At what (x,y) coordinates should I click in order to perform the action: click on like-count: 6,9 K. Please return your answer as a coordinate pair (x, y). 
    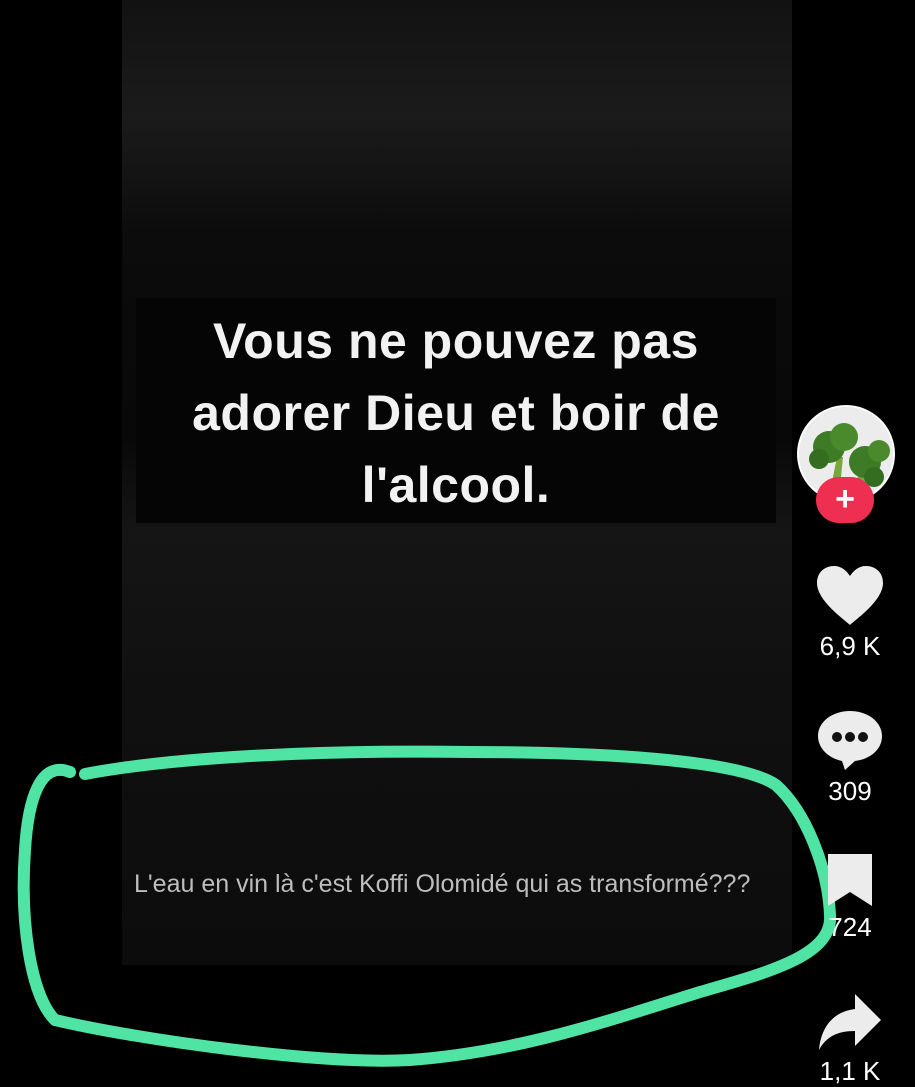
    Looking at the image, I should click on (850, 646).